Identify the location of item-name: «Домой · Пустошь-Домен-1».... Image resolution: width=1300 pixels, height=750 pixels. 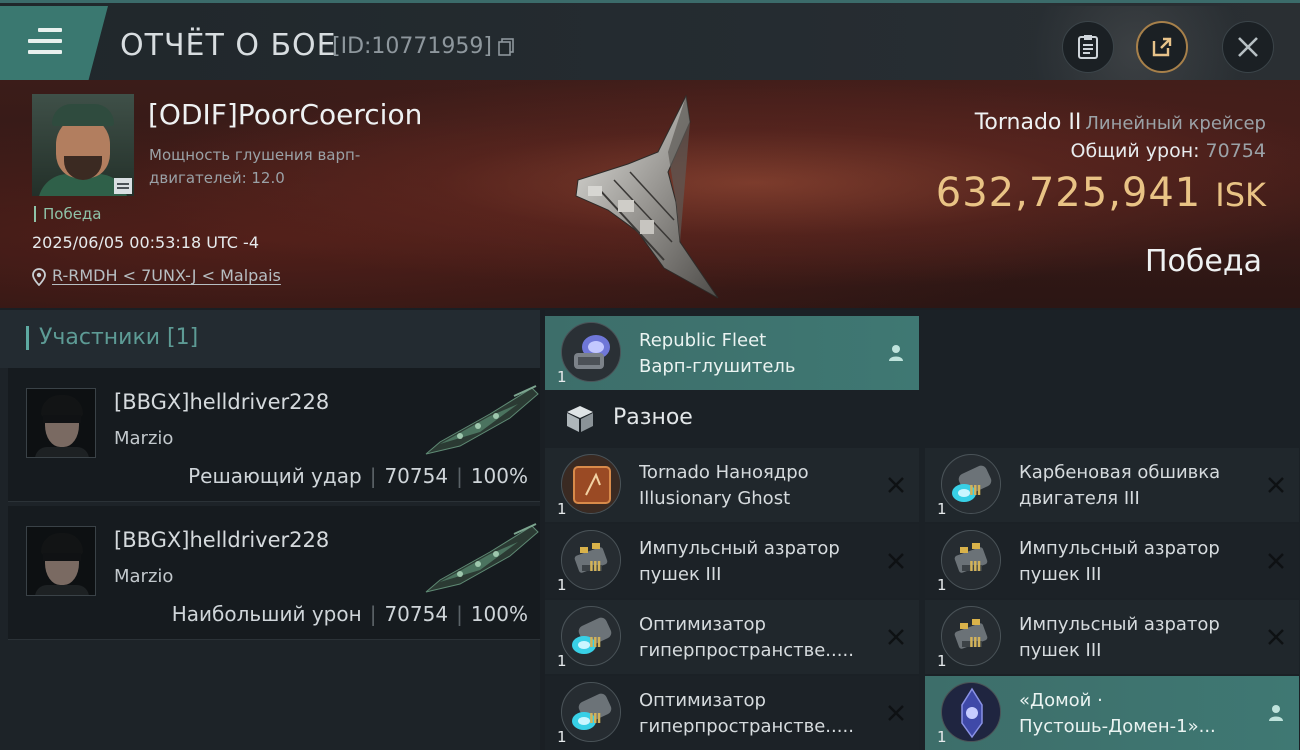
(1117, 713).